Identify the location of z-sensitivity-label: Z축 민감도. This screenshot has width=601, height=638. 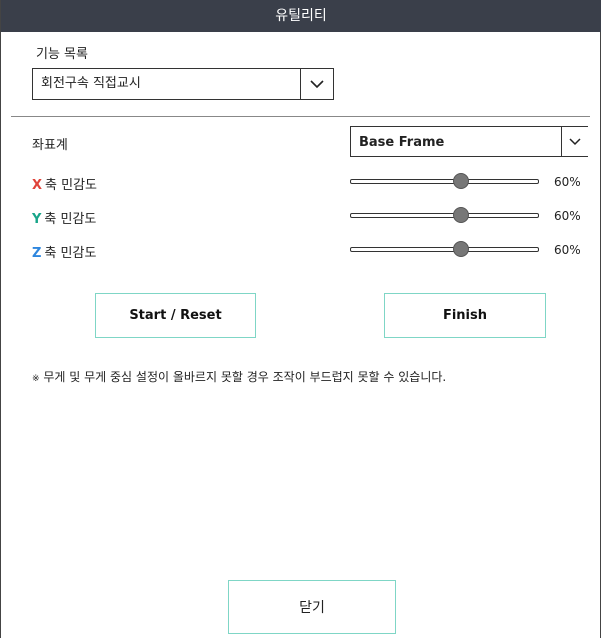
(64, 251).